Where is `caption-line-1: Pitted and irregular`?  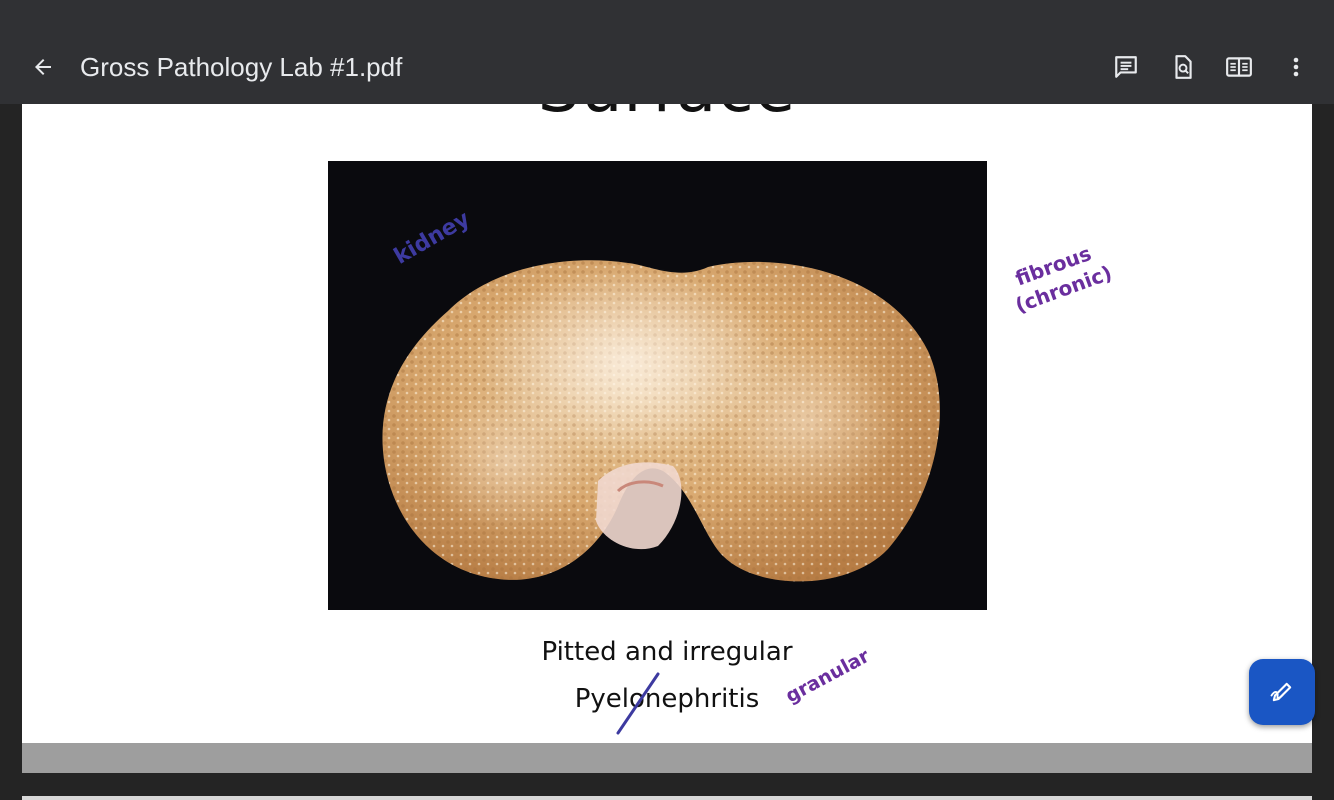
caption-line-1: Pitted and irregular is located at coordinates (667, 652).